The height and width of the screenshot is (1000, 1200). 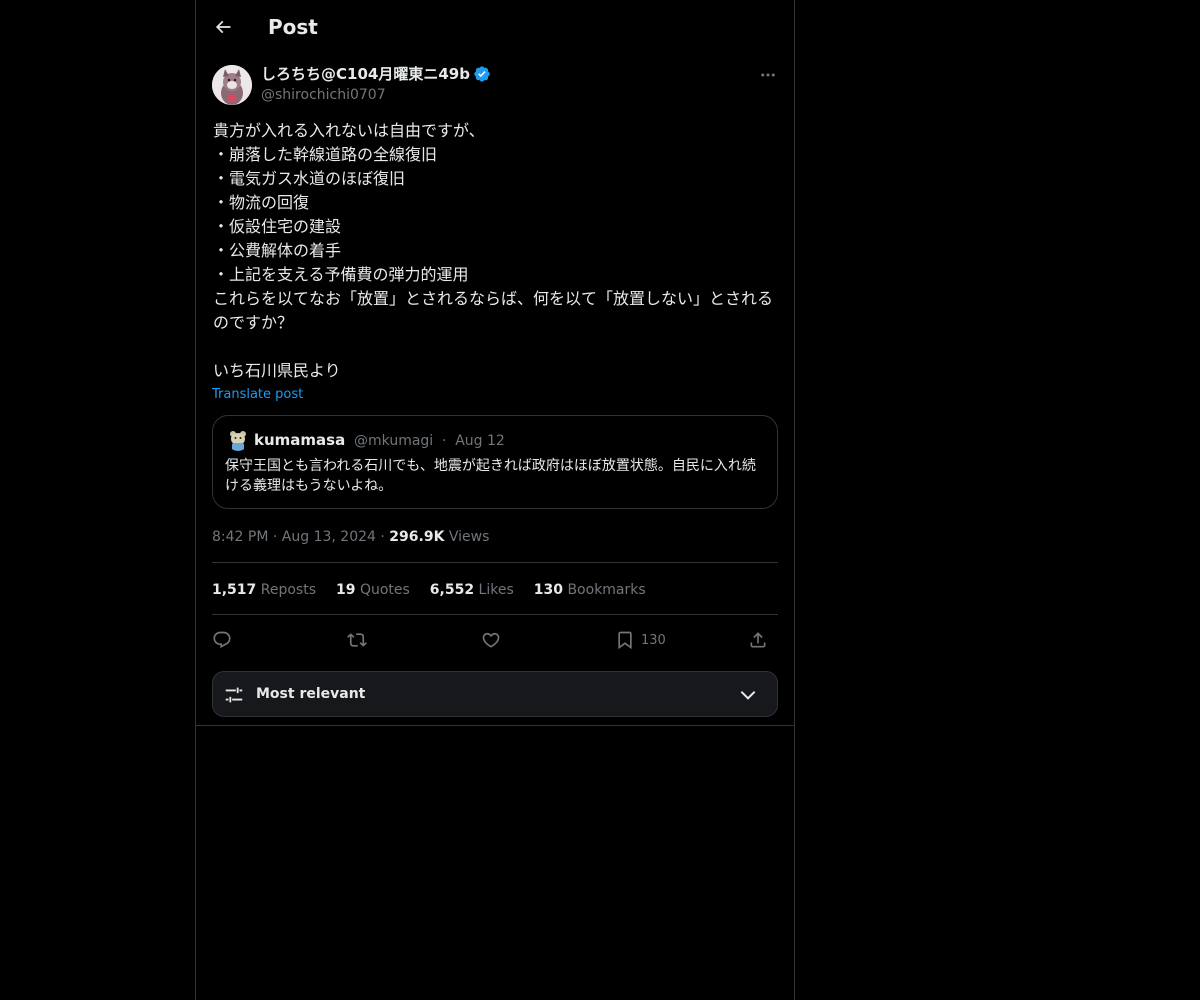 What do you see at coordinates (495, 694) in the screenshot?
I see `reply-sort-selector: Most relevant` at bounding box center [495, 694].